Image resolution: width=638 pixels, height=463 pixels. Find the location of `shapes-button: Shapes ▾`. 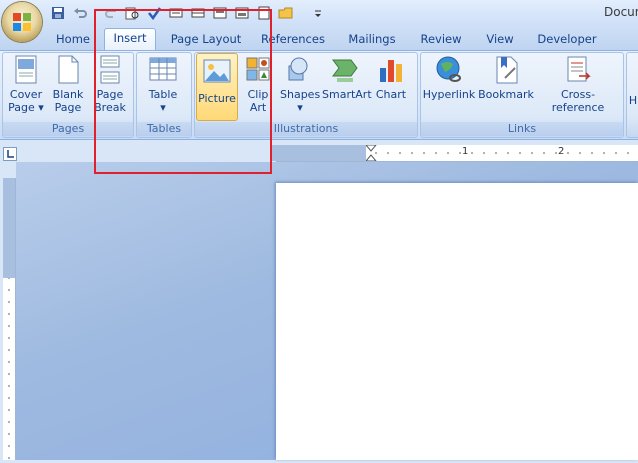

shapes-button: Shapes ▾ is located at coordinates (300, 84).